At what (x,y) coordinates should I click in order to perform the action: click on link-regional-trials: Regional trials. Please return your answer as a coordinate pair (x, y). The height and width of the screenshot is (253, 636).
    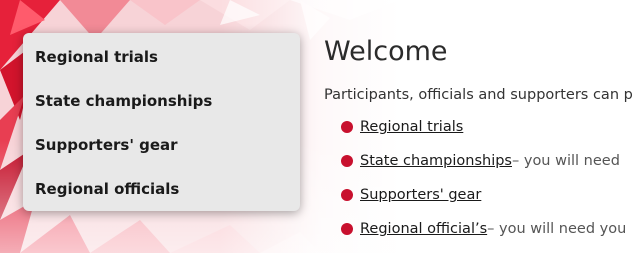
    Looking at the image, I should click on (411, 127).